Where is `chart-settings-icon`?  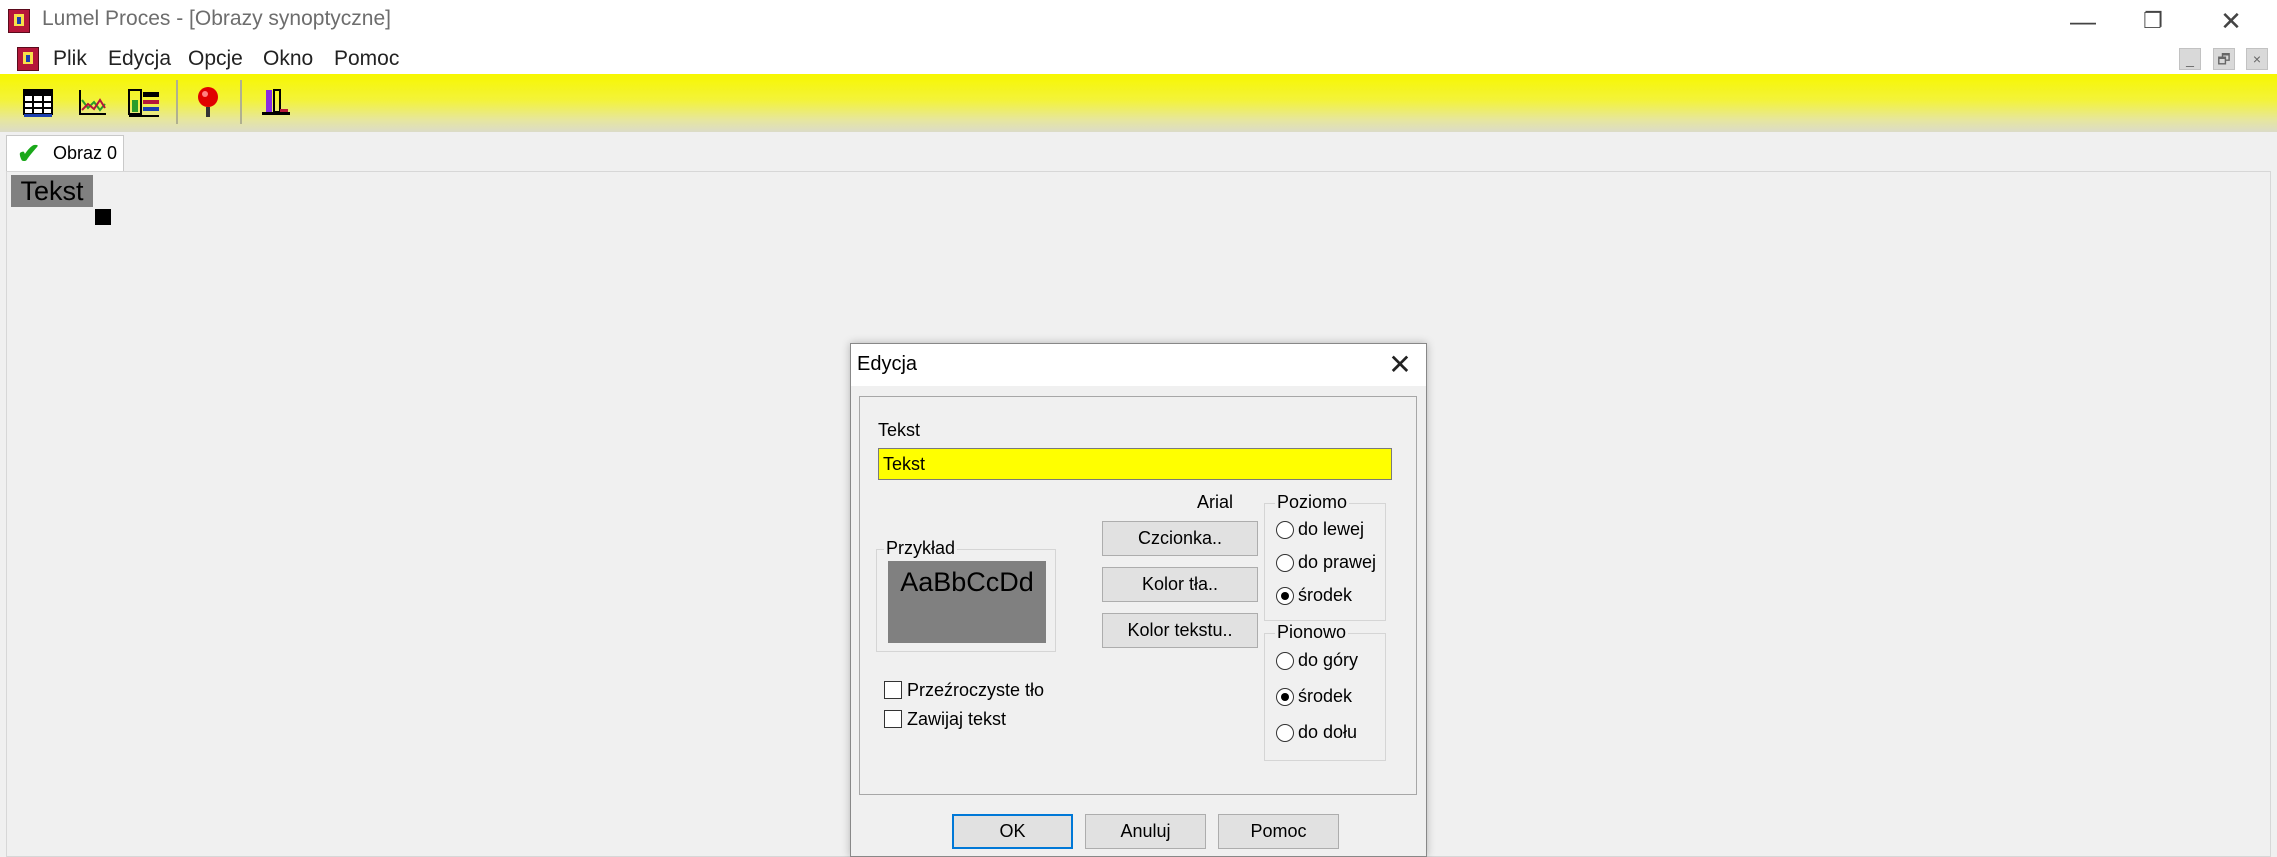 chart-settings-icon is located at coordinates (276, 102).